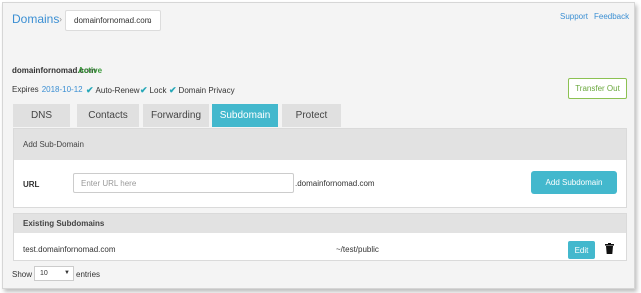  What do you see at coordinates (574, 182) in the screenshot?
I see `add-subdomain-button: Add Subdomain` at bounding box center [574, 182].